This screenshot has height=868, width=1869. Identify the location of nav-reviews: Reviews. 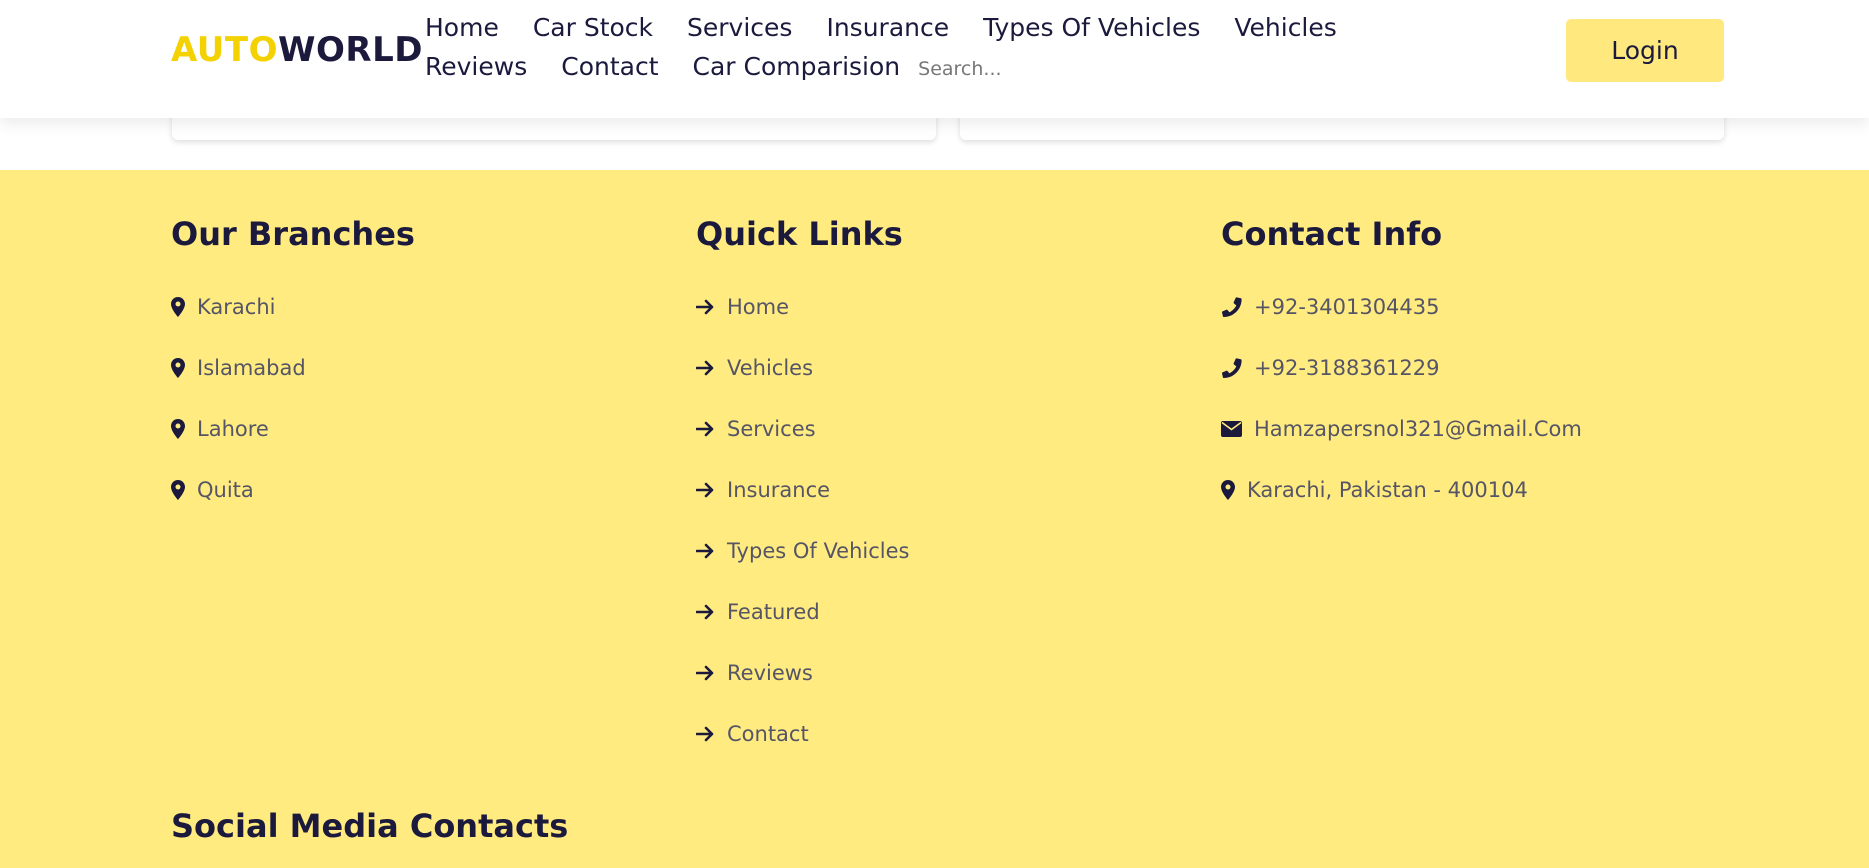
(476, 66).